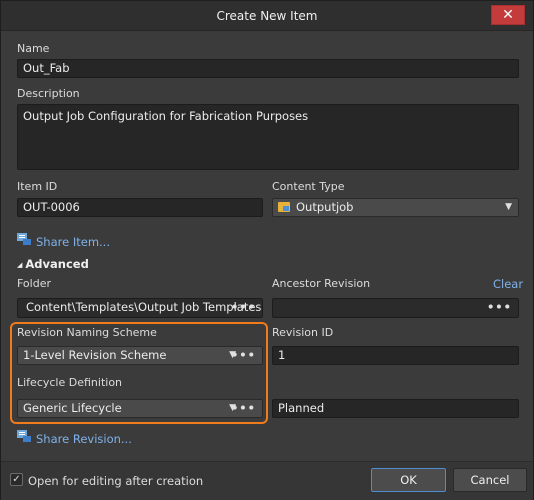  What do you see at coordinates (243, 355) in the screenshot?
I see `revision-naming-scheme-browse-button: •••` at bounding box center [243, 355].